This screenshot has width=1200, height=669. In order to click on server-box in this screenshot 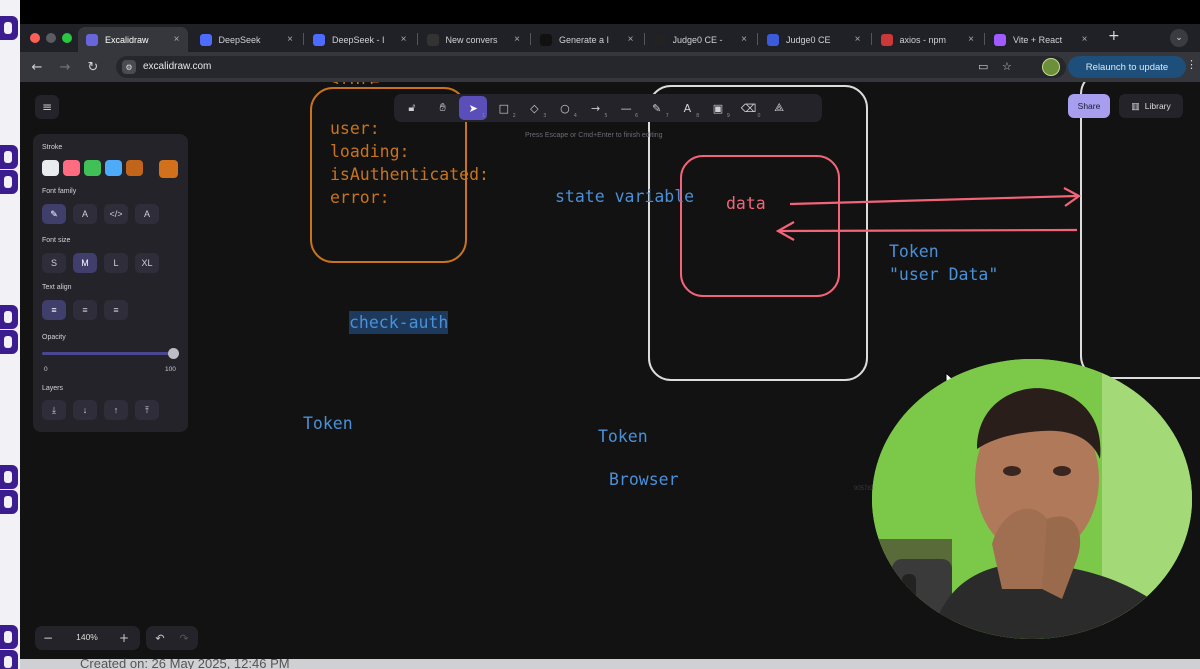, I will do `click(1140, 230)`.